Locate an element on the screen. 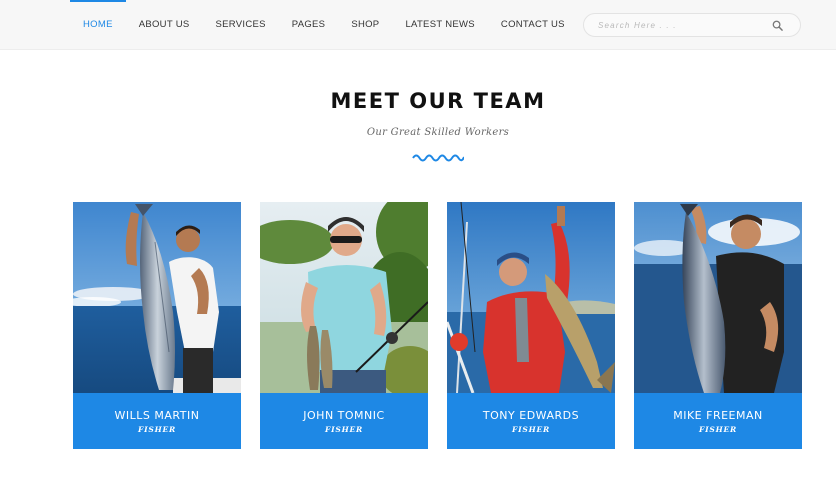 The width and height of the screenshot is (836, 484). member-caption: MIKE FREEMAN FISHER is located at coordinates (718, 421).